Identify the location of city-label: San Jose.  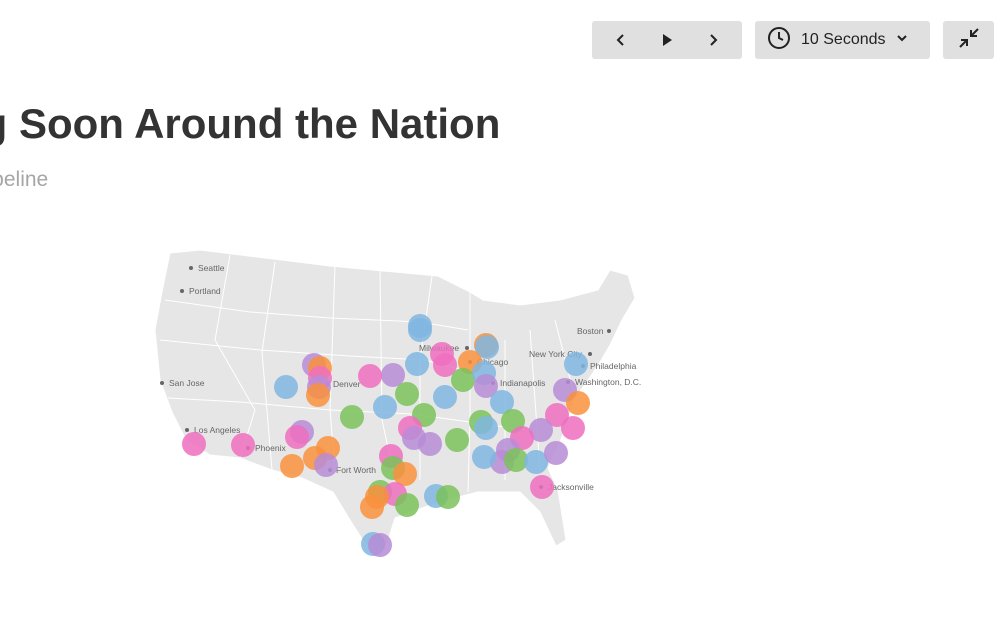
(187, 383).